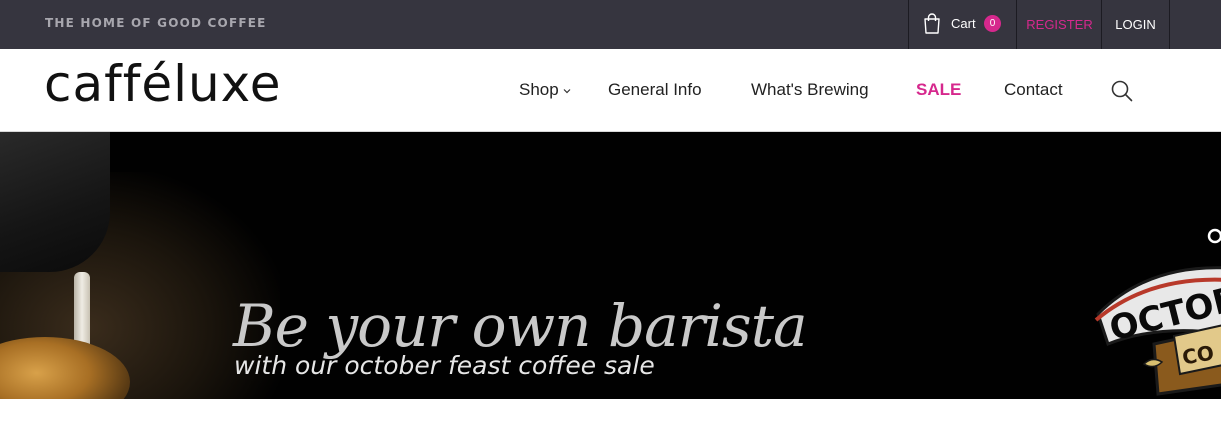 Image resolution: width=1221 pixels, height=437 pixels. I want to click on hero-subtitle: with our october feast coffee sale, so click(444, 365).